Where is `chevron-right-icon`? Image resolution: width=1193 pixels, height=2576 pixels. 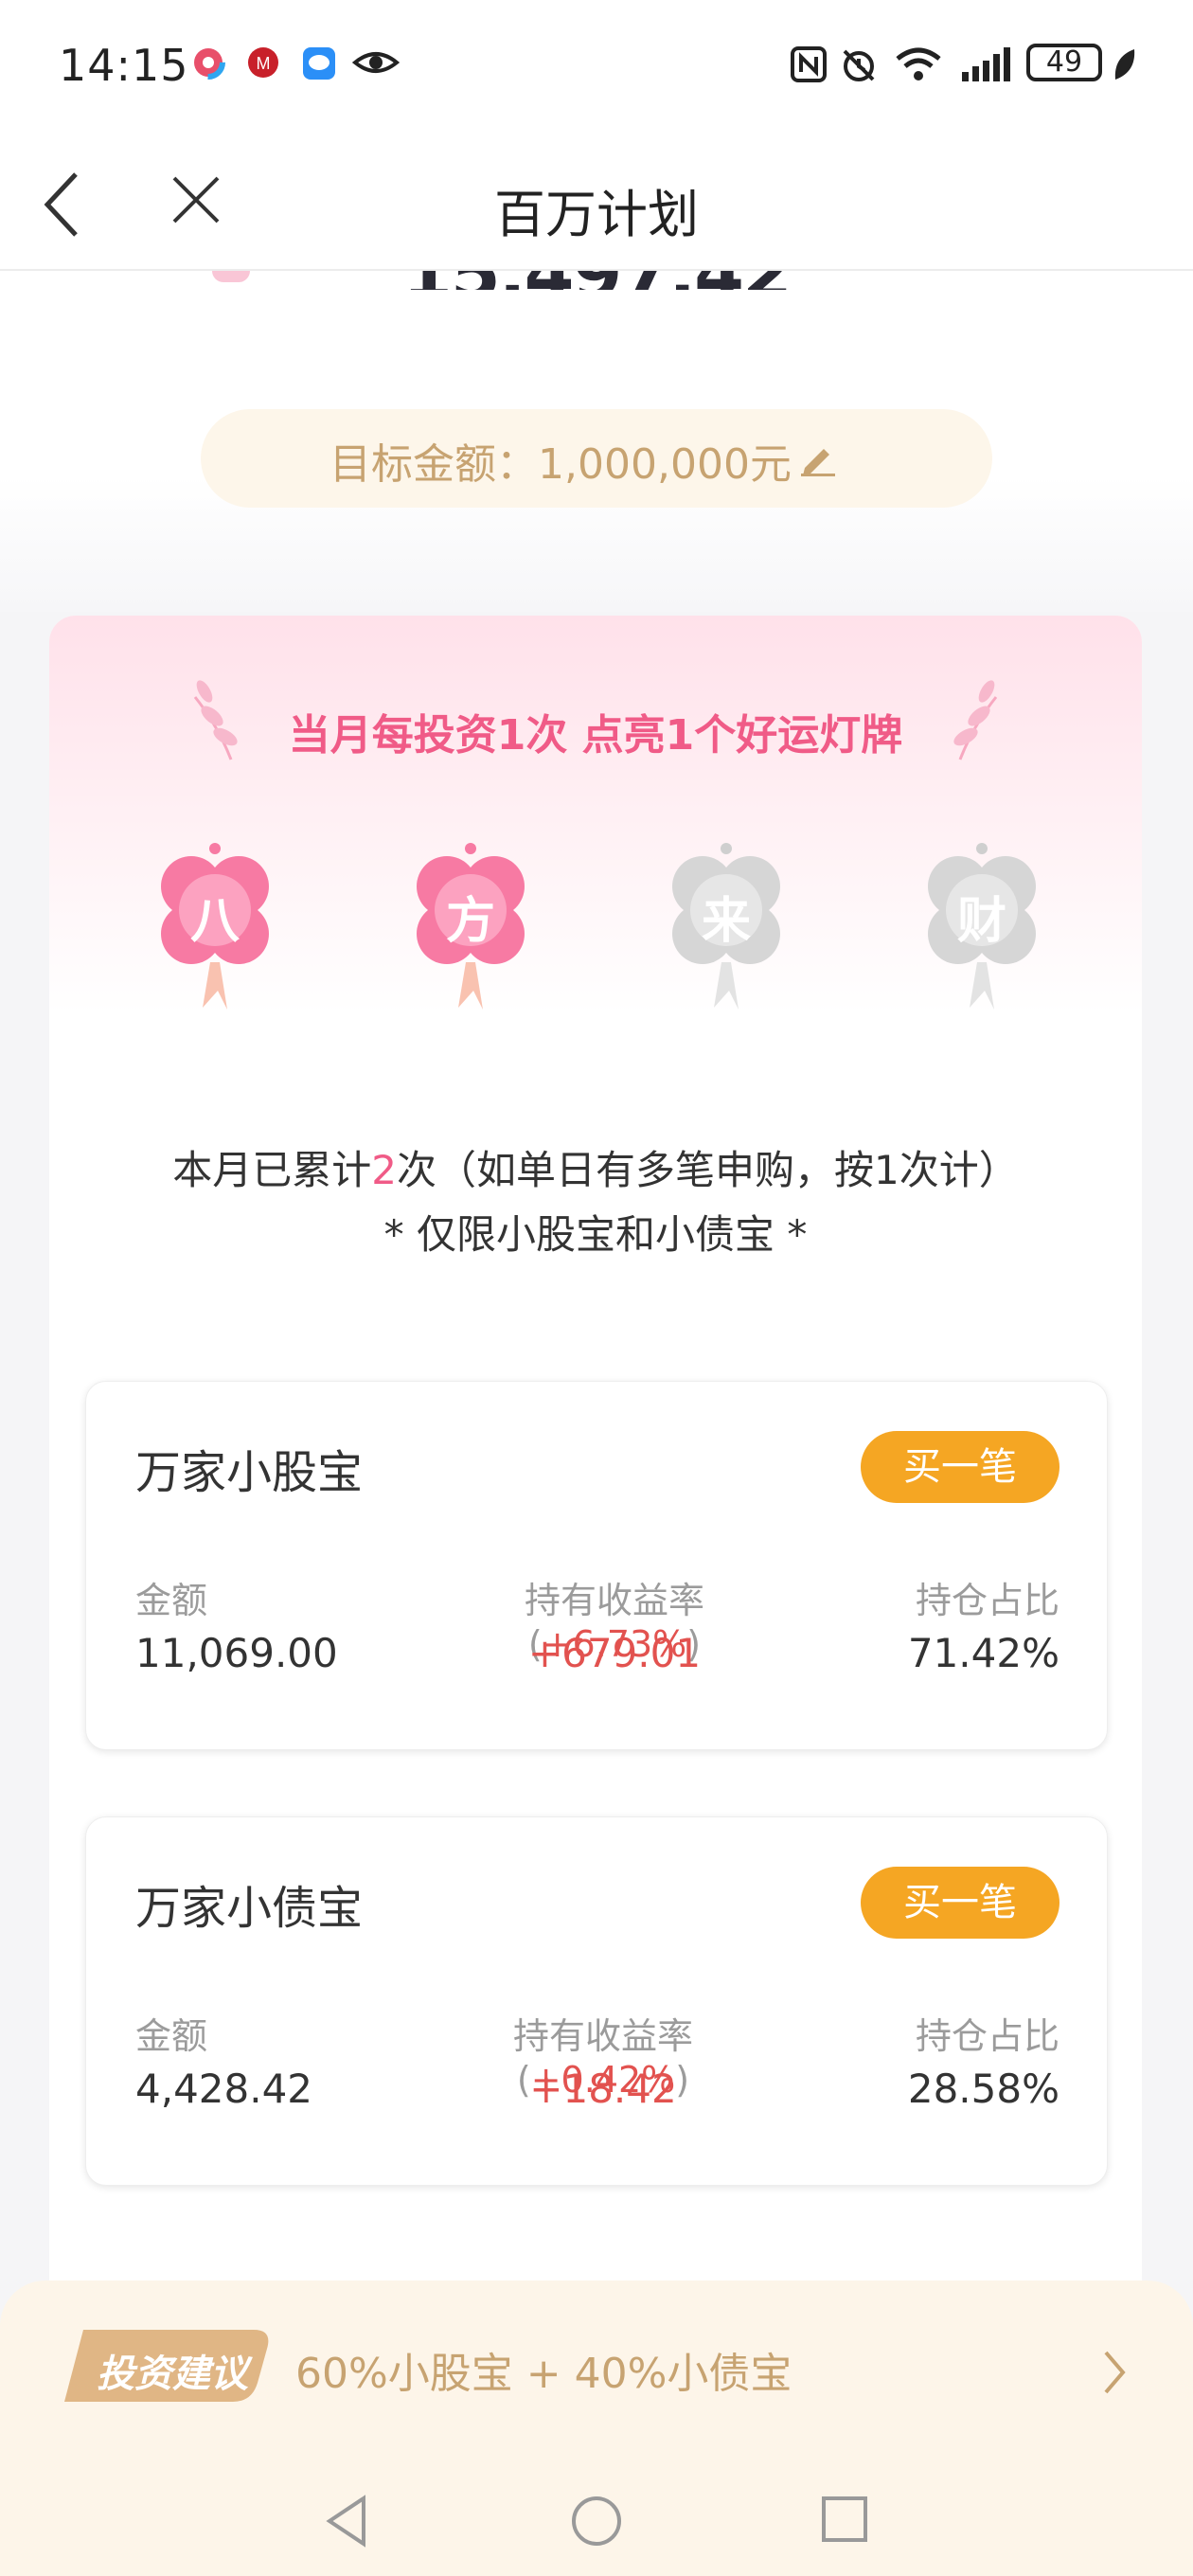 chevron-right-icon is located at coordinates (1114, 2372).